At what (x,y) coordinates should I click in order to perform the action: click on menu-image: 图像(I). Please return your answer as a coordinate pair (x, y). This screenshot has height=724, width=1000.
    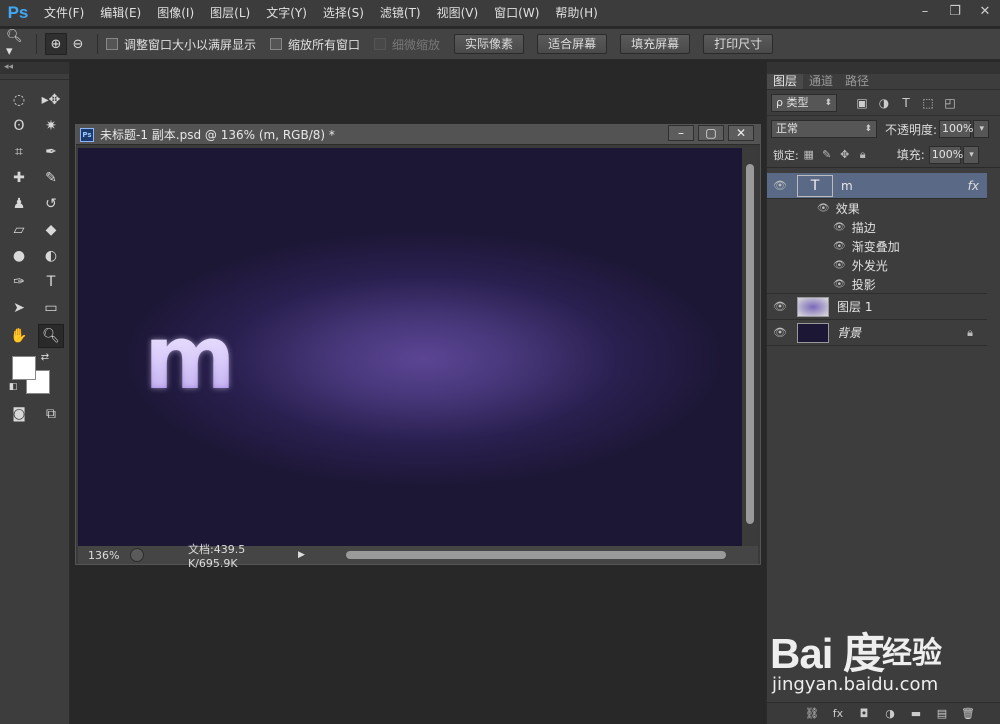
    Looking at the image, I should click on (175, 13).